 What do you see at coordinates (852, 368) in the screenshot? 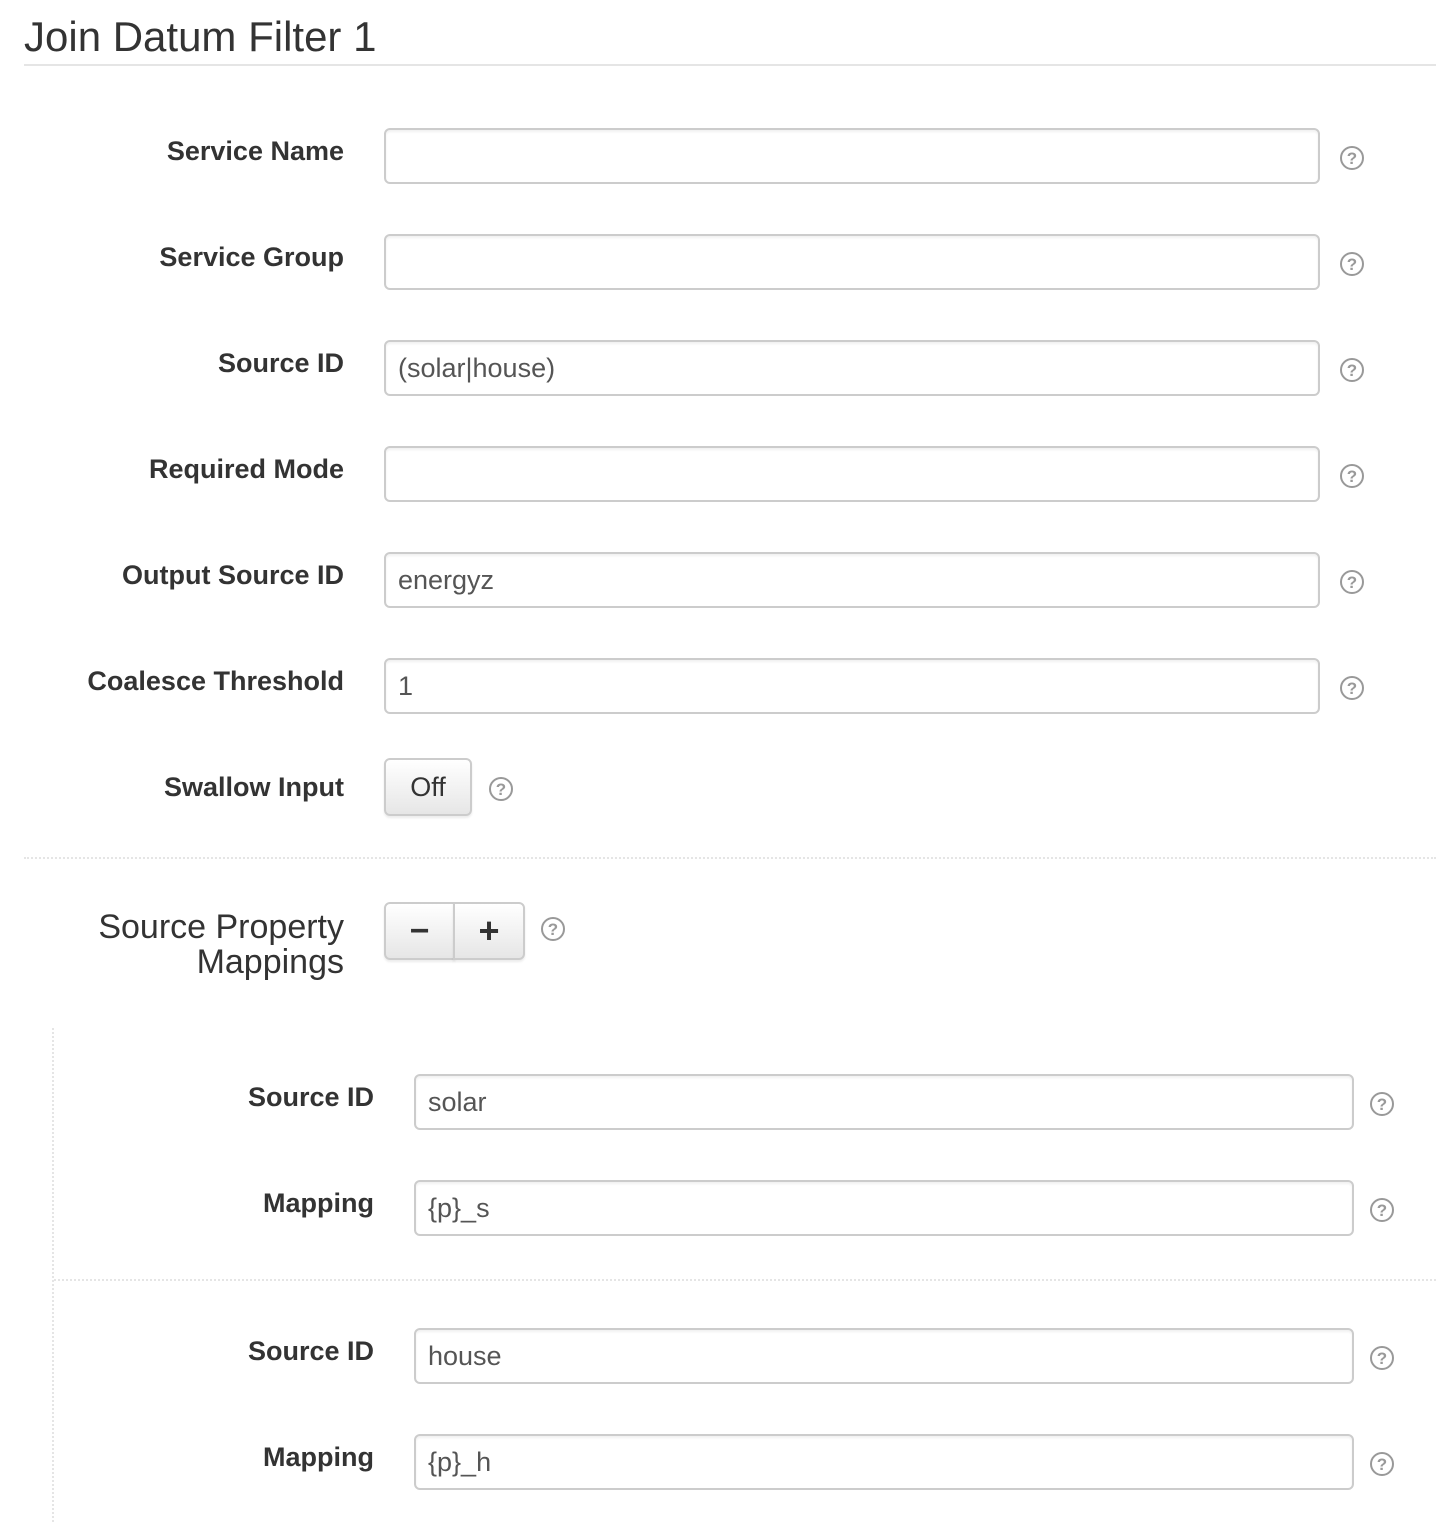
I see `source-id-input` at bounding box center [852, 368].